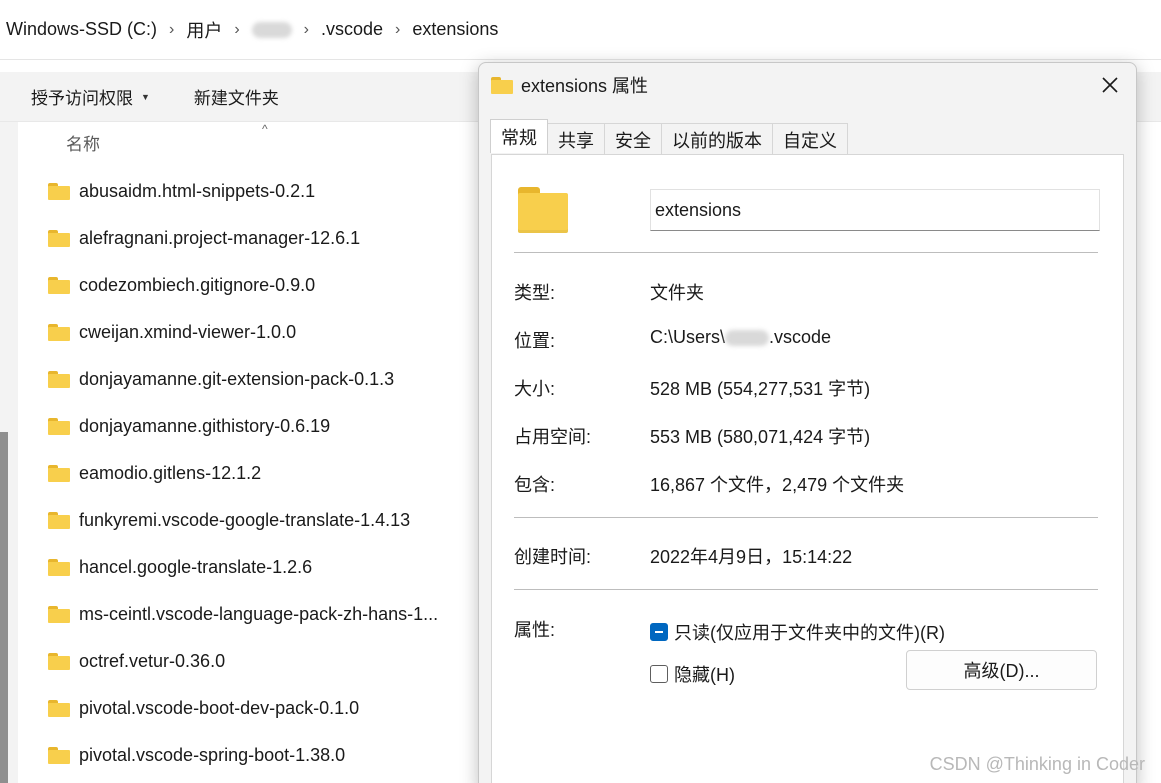 This screenshot has width=1161, height=783. What do you see at coordinates (717, 139) in the screenshot?
I see `tab-previous-versions: 以前的版本` at bounding box center [717, 139].